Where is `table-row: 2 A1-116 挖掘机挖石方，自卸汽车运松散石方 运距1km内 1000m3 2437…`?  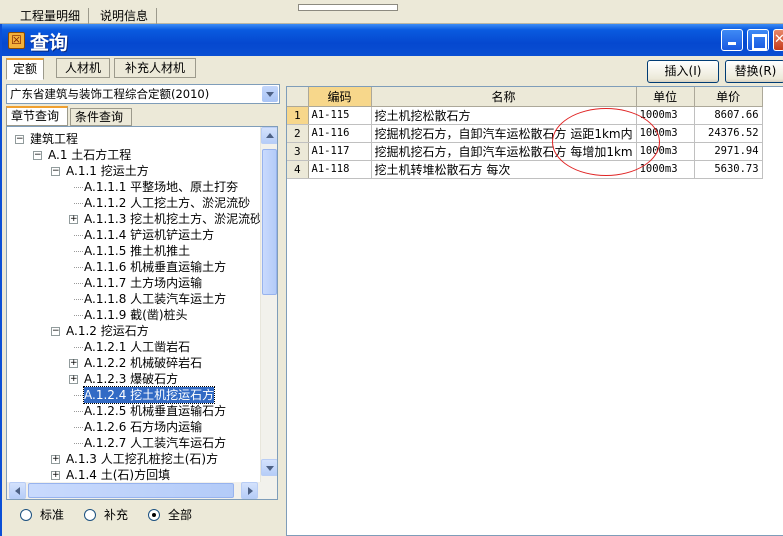
table-row: 2 A1-116 挖掘机挖石方，自卸汽车运松散石方 运距1km内 1000m3 2437… is located at coordinates (525, 133).